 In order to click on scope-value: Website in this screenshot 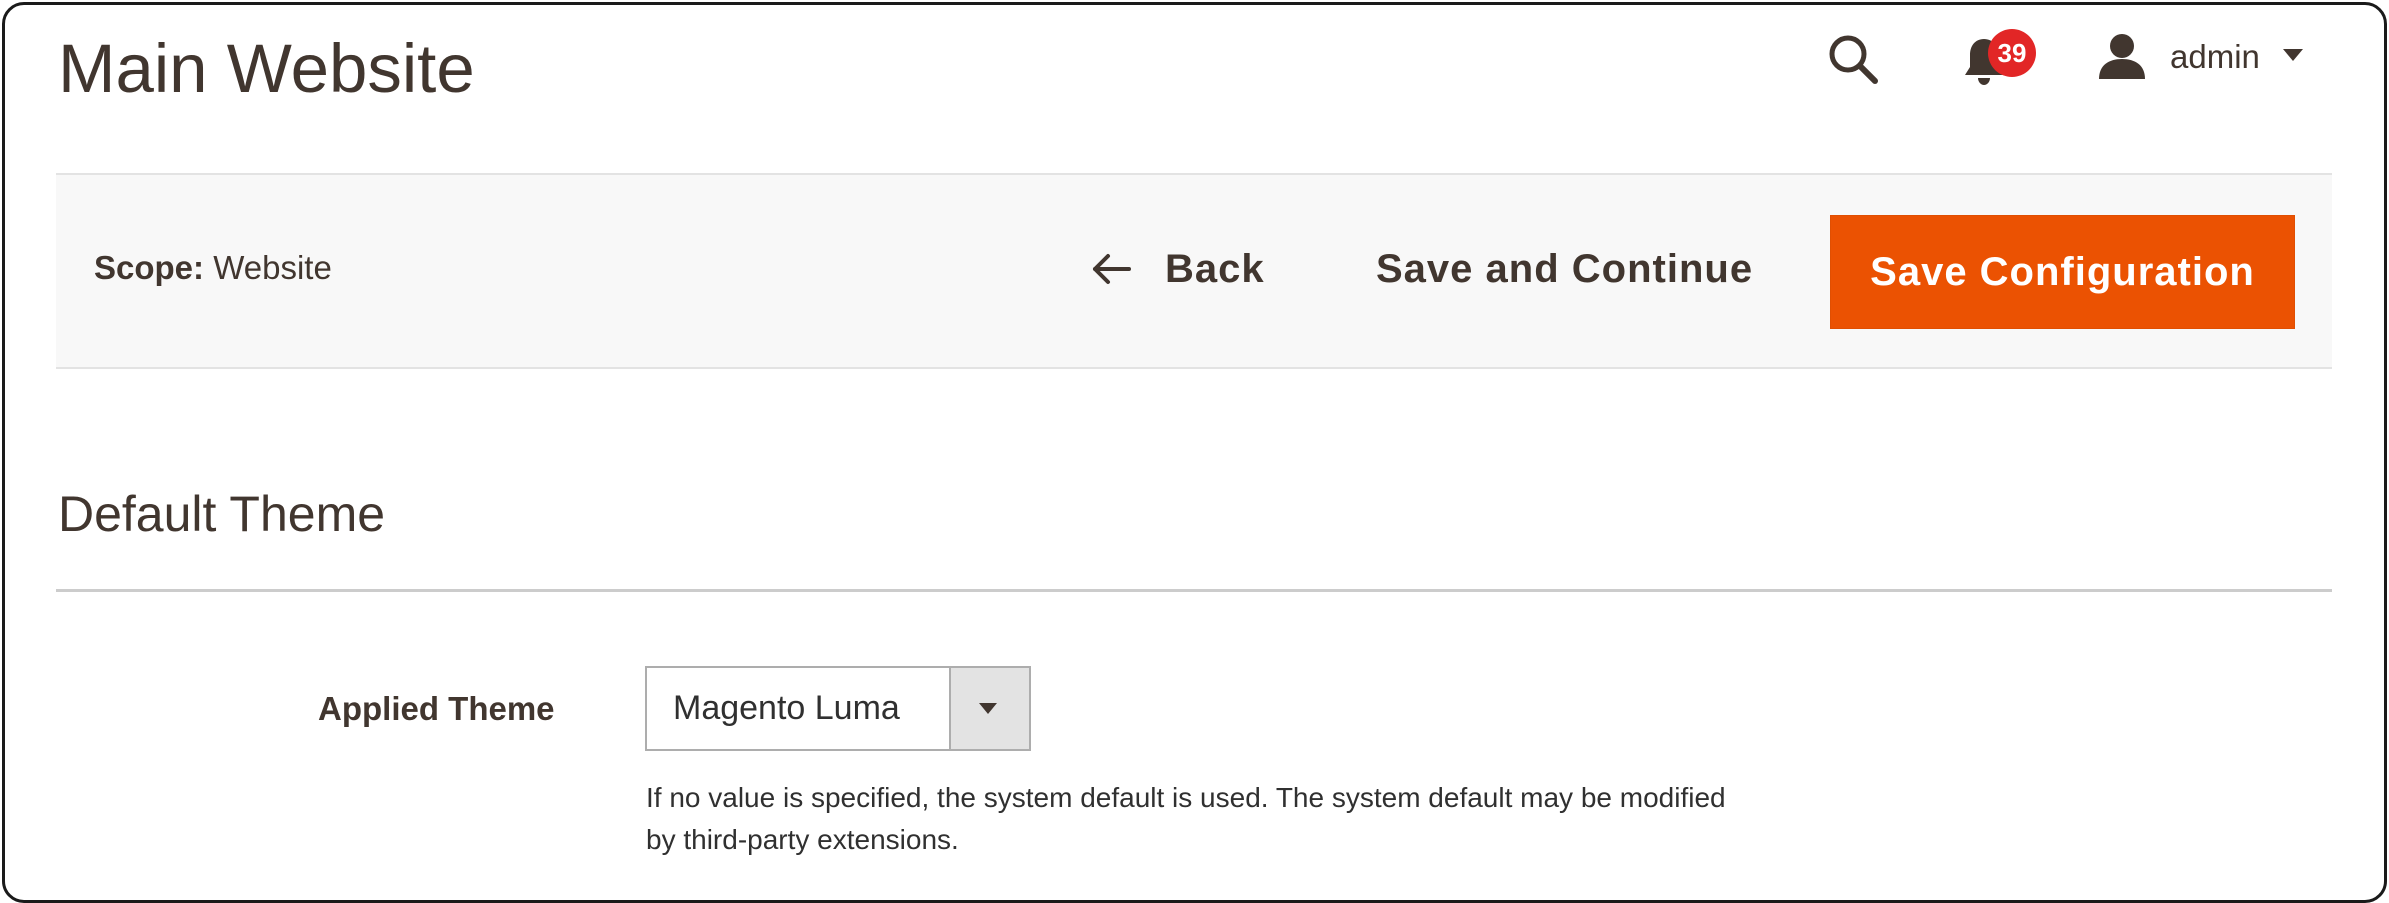, I will do `click(272, 267)`.